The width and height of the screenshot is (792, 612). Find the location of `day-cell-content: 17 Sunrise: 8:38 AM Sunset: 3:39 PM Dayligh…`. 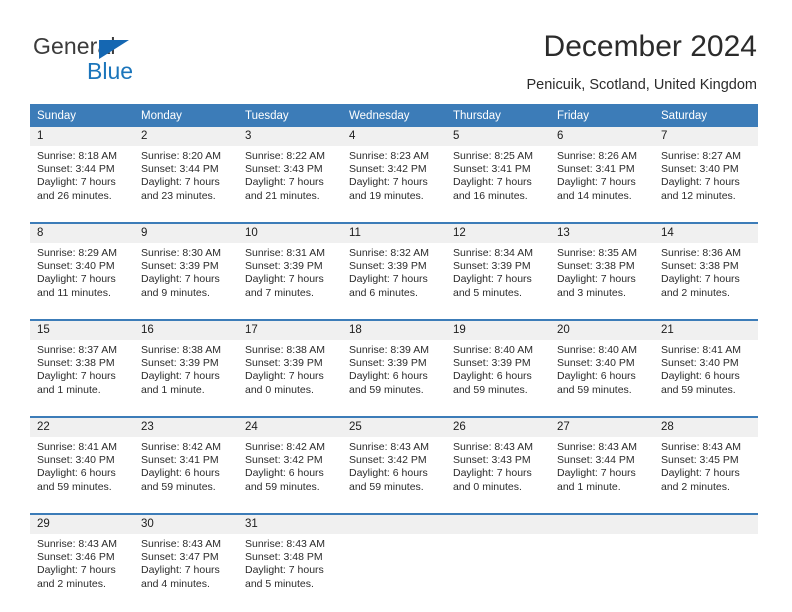

day-cell-content: 17 Sunrise: 8:38 AM Sunset: 3:39 PM Dayligh… is located at coordinates (290, 364).